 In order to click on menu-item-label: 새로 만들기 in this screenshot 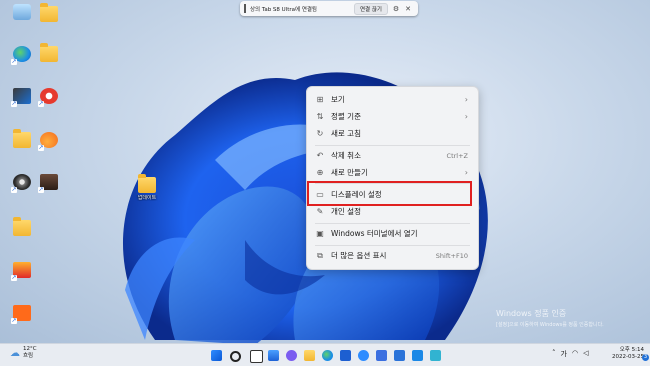, I will do `click(349, 172)`.